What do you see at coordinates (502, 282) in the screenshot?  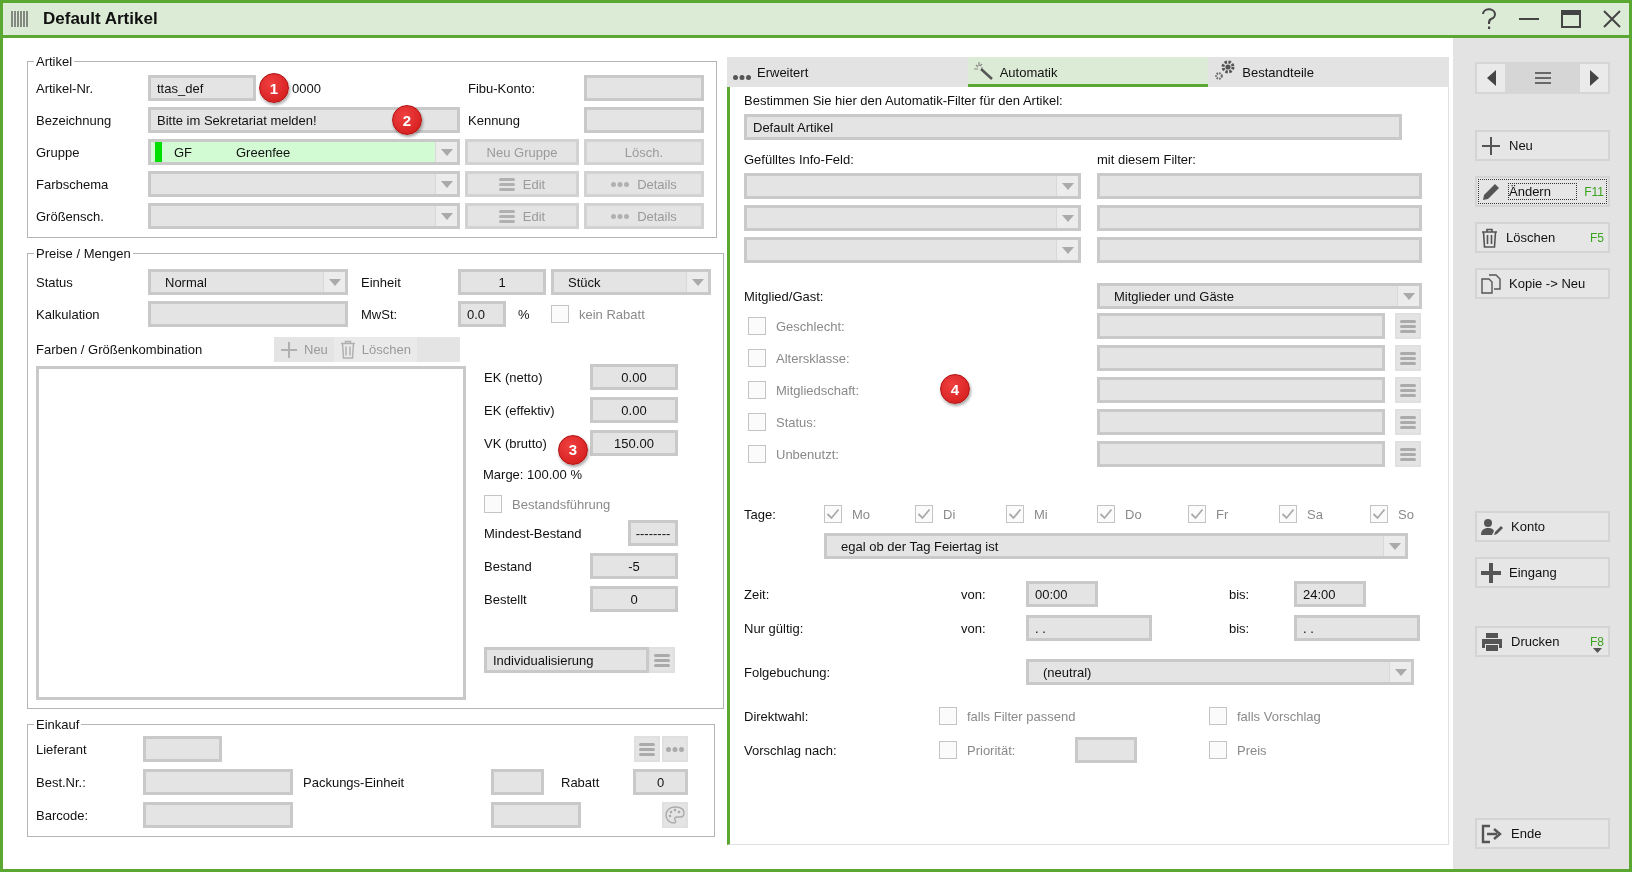 I see `text-field: 1` at bounding box center [502, 282].